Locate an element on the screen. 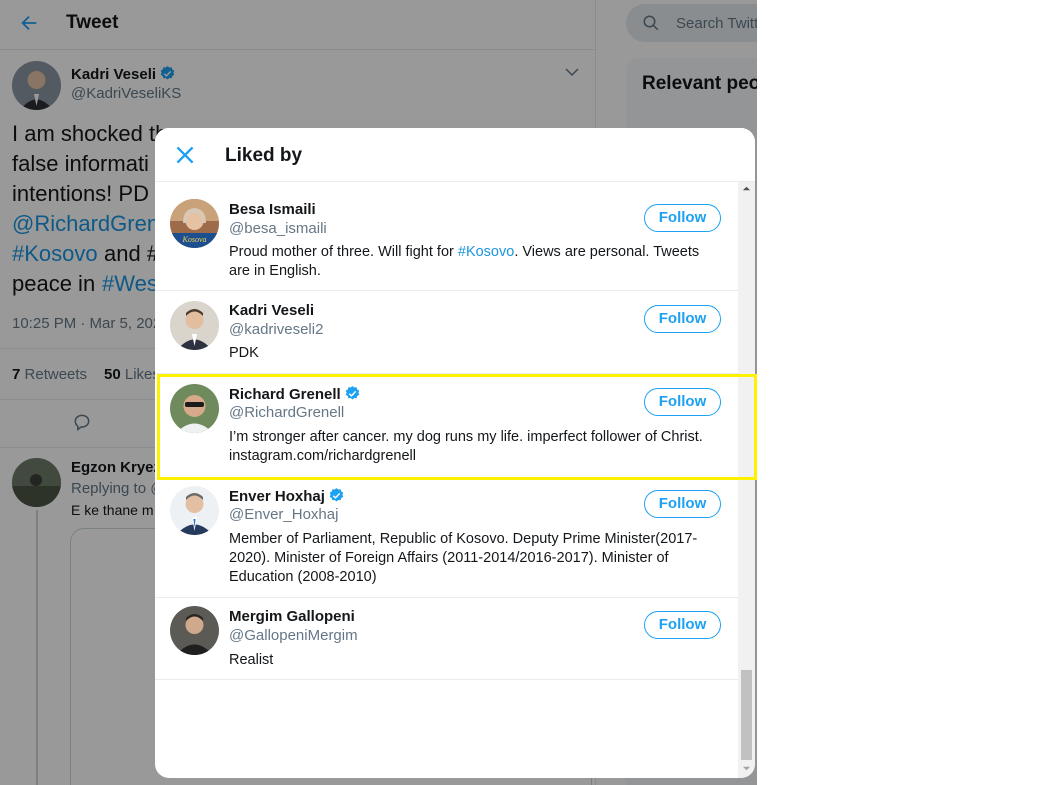 The height and width of the screenshot is (785, 1064). scroll-down-arrow-icon is located at coordinates (746, 768).